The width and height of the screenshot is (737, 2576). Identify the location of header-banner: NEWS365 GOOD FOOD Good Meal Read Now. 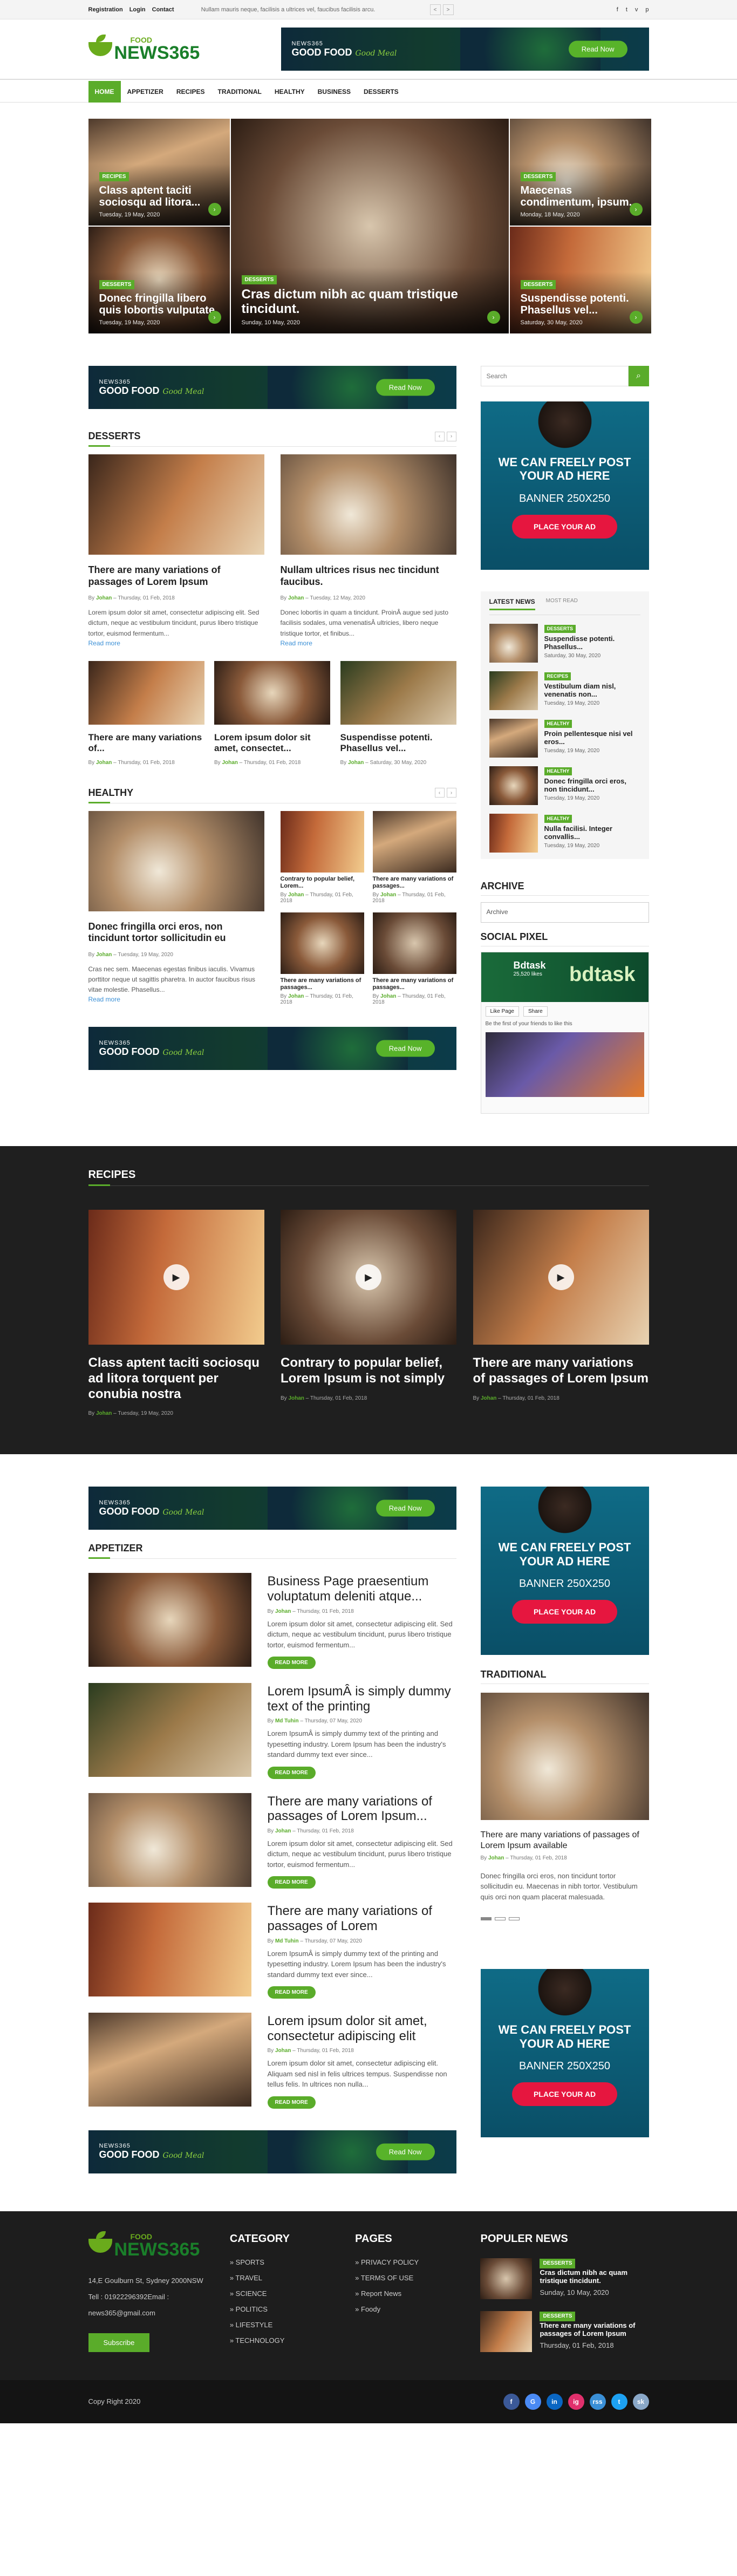
(465, 49).